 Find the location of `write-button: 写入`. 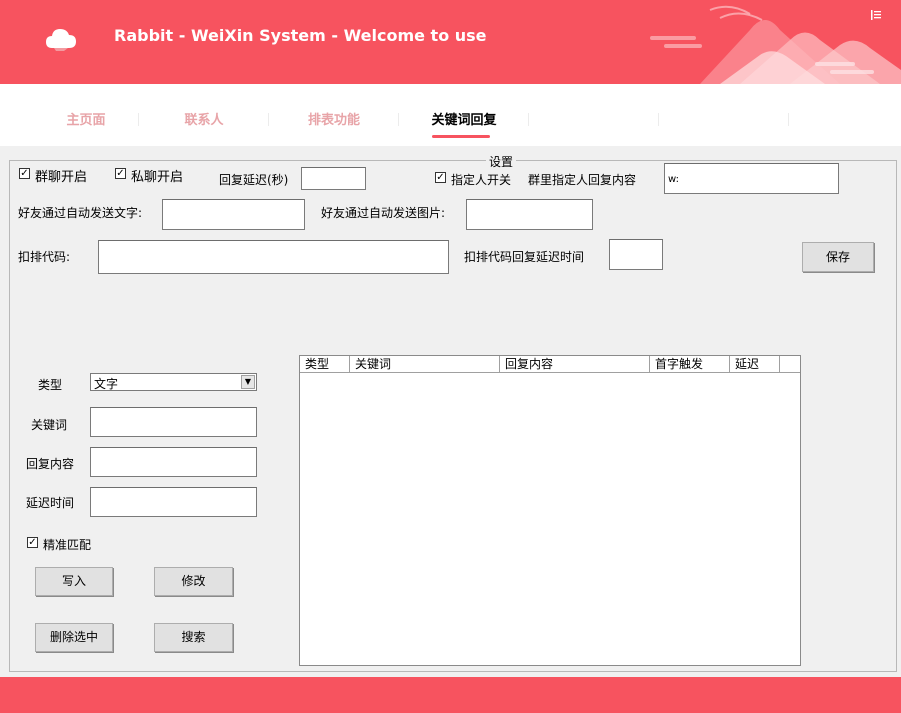

write-button: 写入 is located at coordinates (74, 581).